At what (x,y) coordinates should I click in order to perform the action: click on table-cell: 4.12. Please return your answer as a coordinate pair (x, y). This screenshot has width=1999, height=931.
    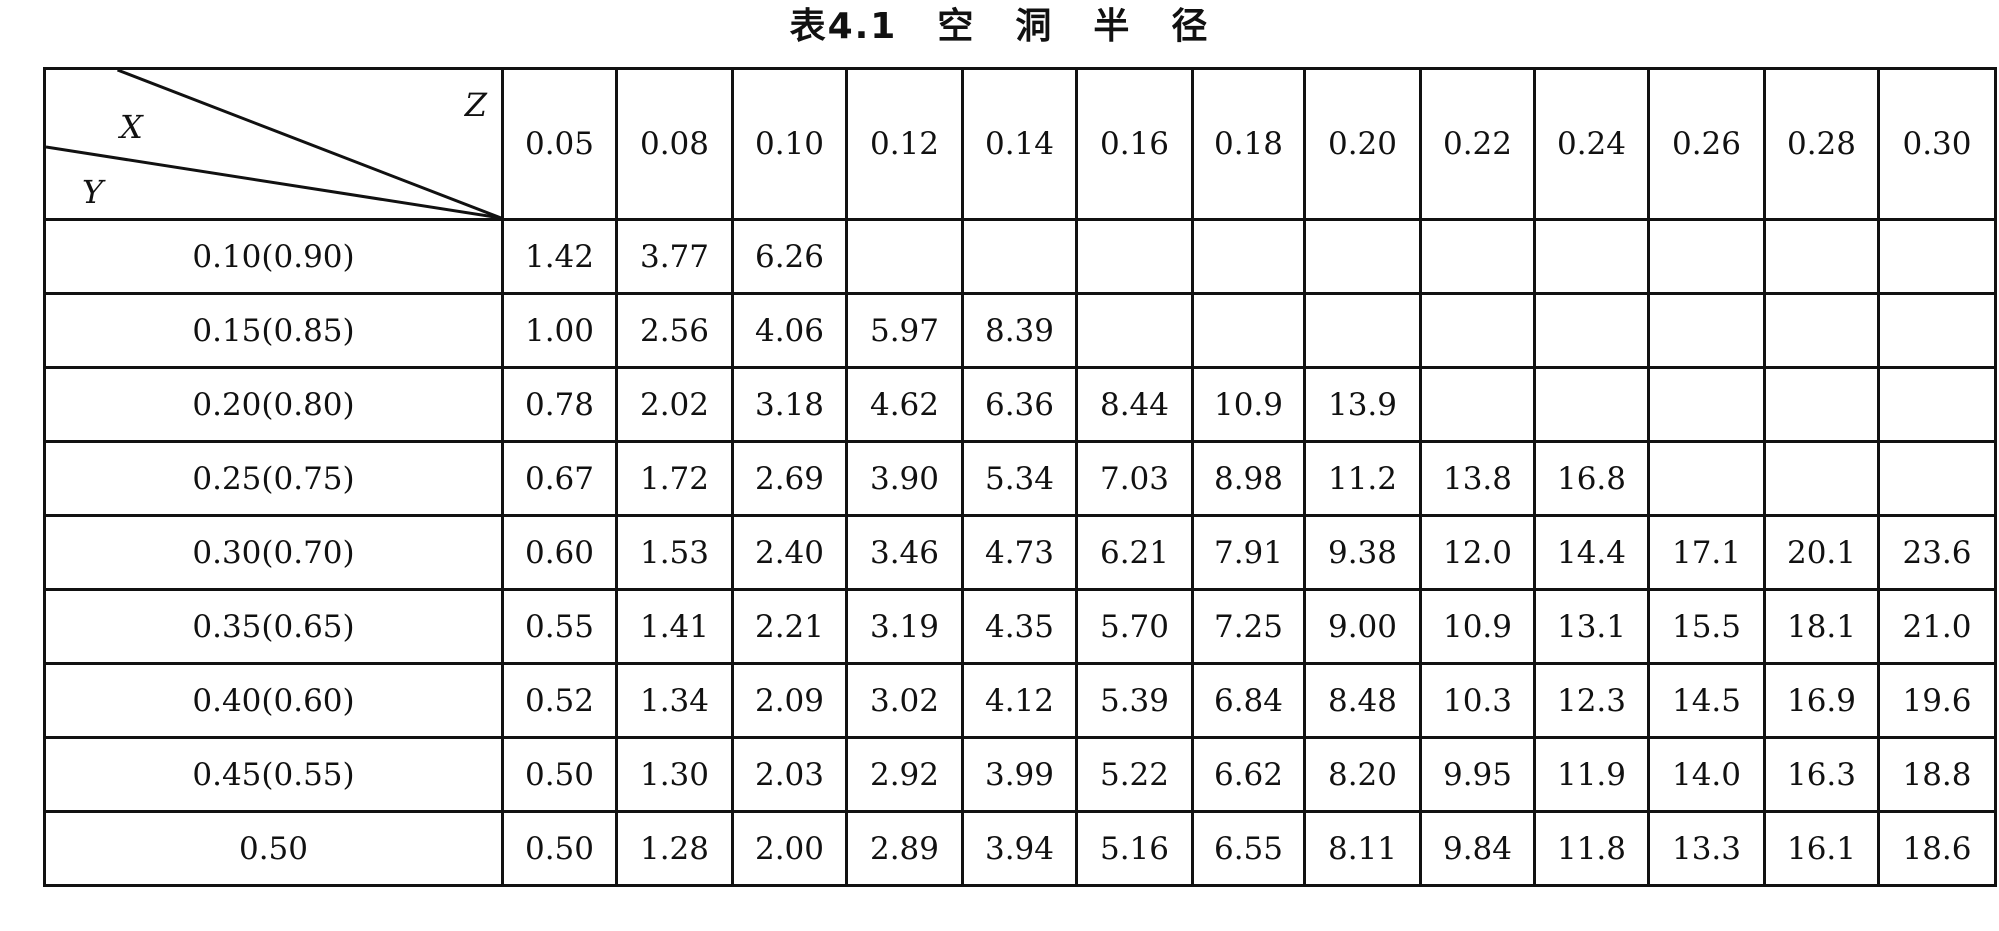
    Looking at the image, I should click on (1019, 700).